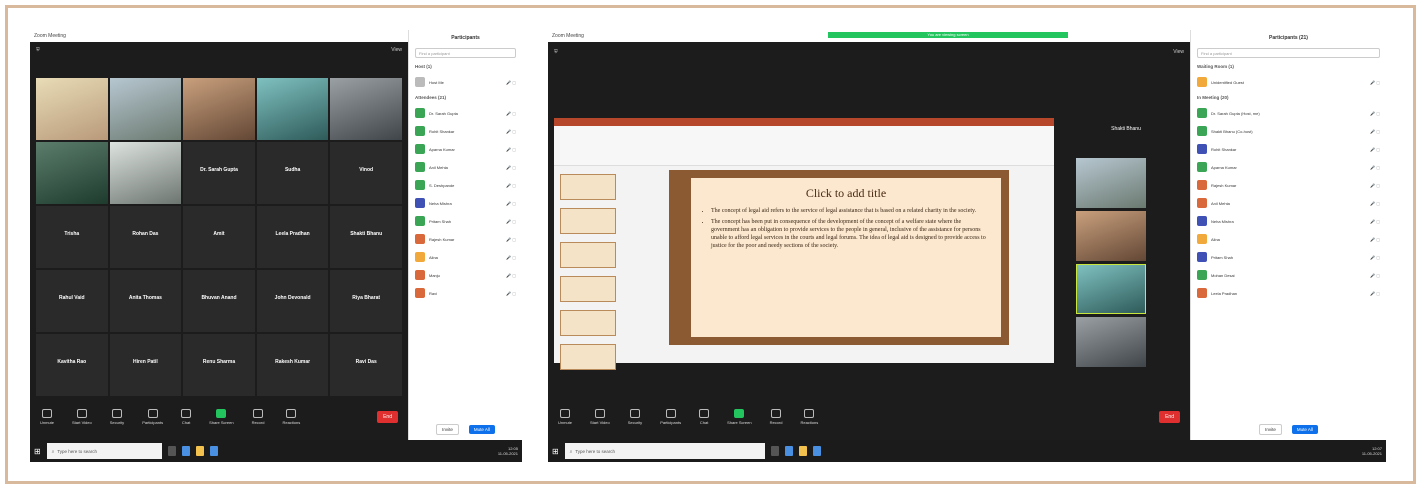 The height and width of the screenshot is (489, 1421). Describe the element at coordinates (366, 301) in the screenshot. I see `participant-tile: Riya Bharat` at that location.